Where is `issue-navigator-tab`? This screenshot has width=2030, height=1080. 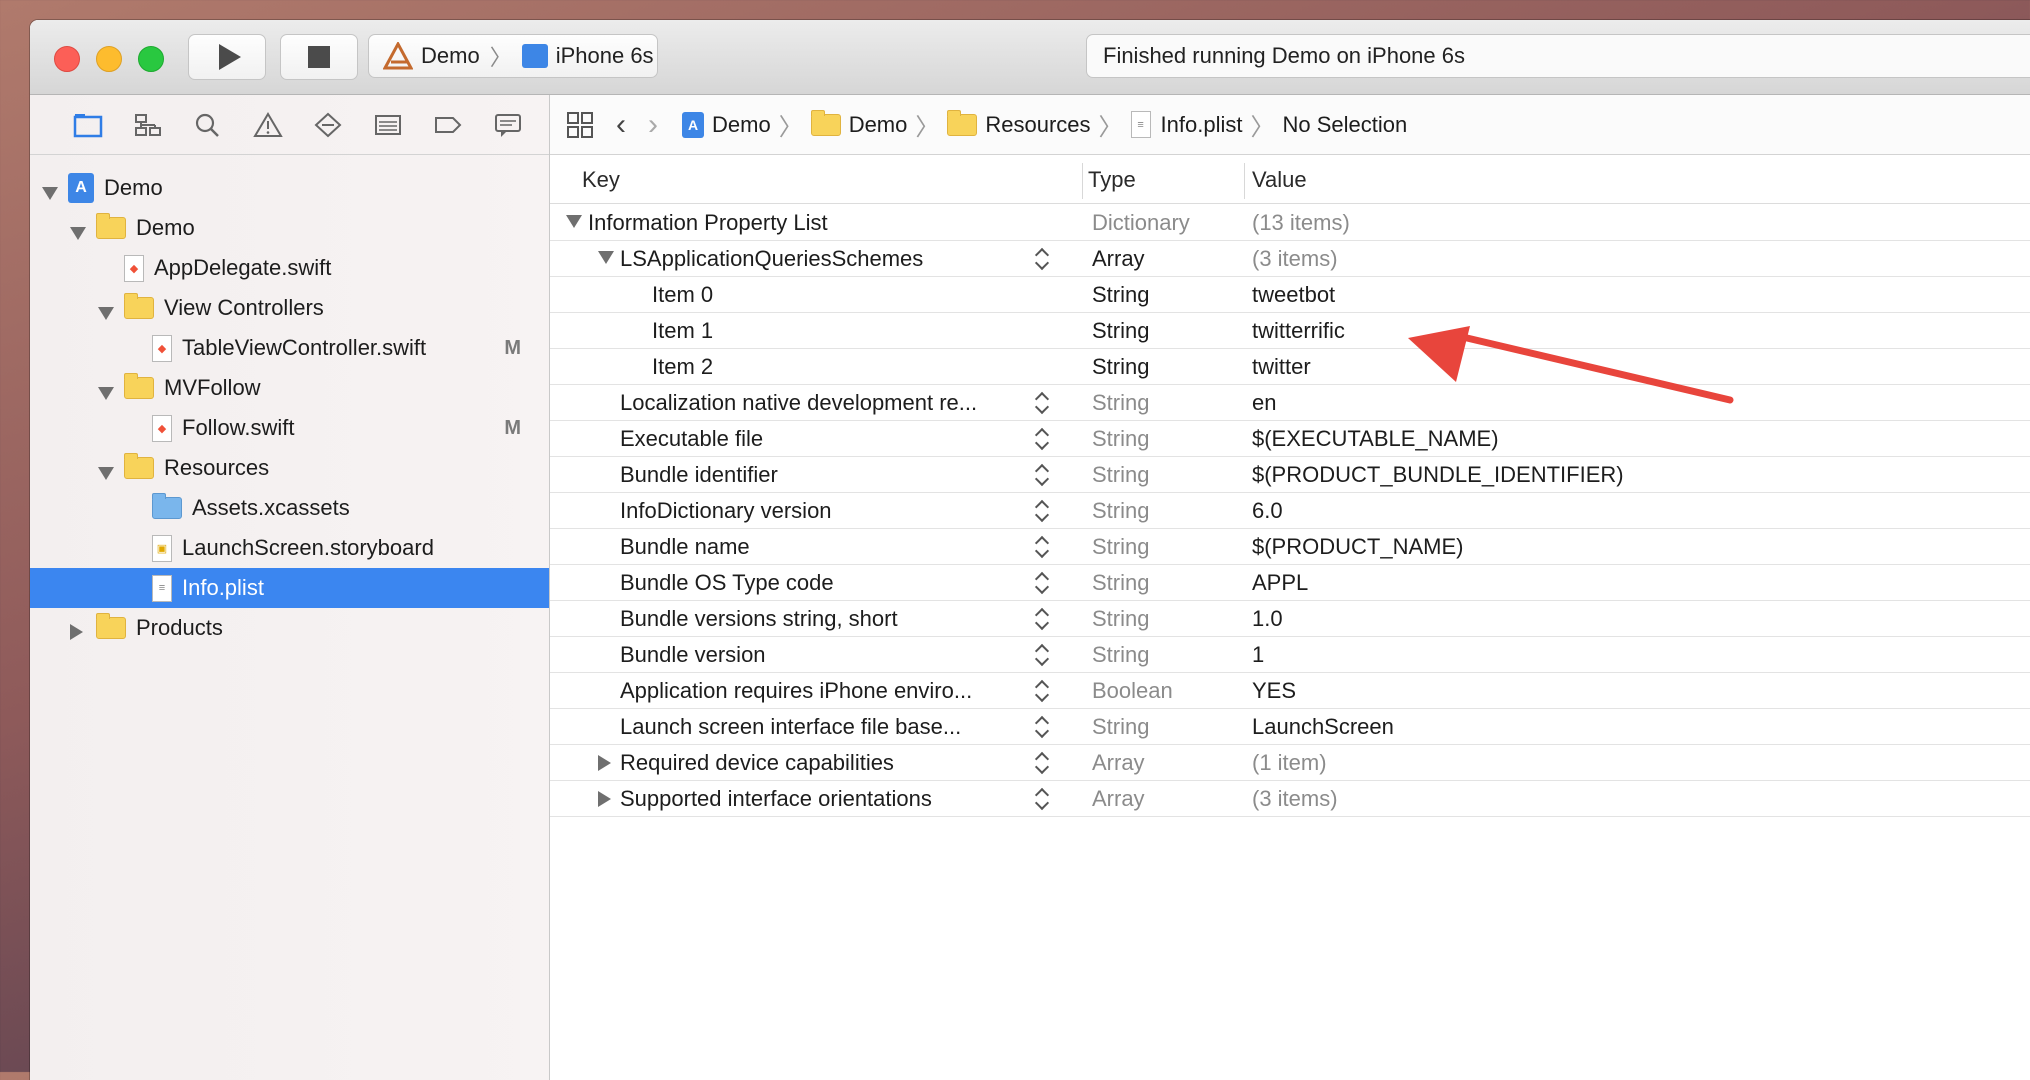 issue-navigator-tab is located at coordinates (268, 125).